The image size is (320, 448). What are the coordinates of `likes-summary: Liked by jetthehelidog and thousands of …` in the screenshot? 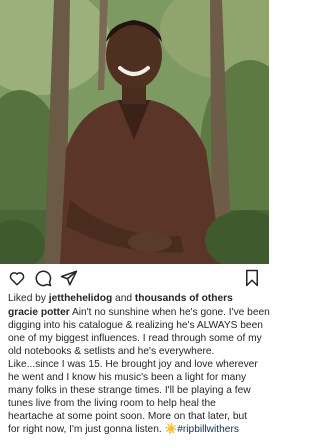 It's located at (135, 298).